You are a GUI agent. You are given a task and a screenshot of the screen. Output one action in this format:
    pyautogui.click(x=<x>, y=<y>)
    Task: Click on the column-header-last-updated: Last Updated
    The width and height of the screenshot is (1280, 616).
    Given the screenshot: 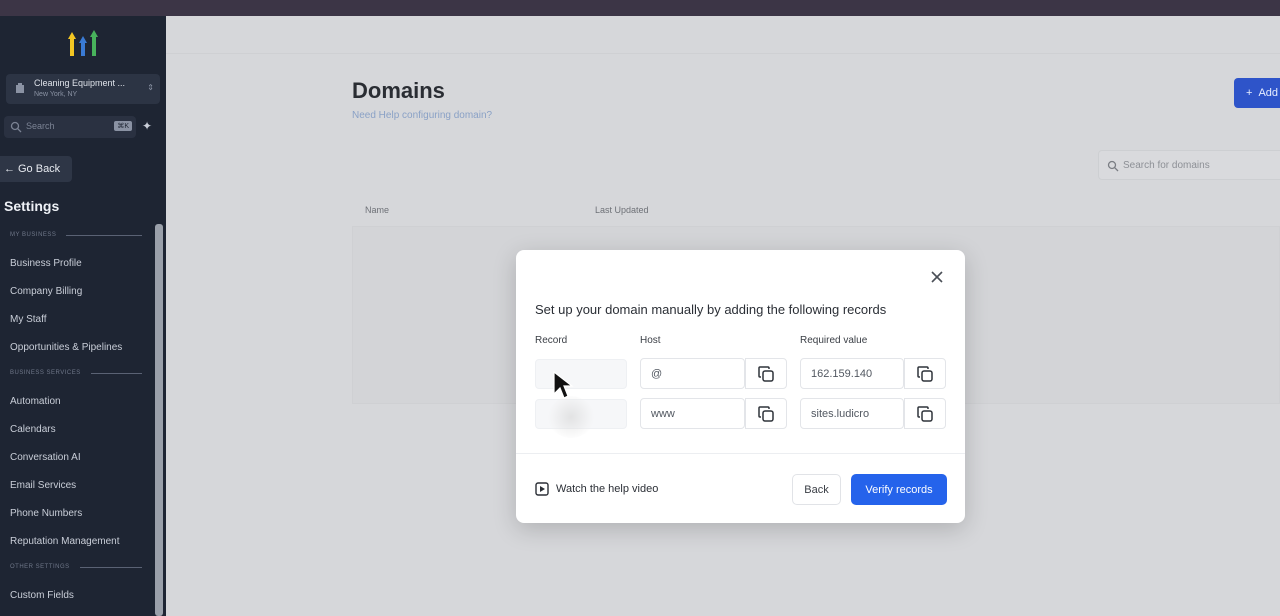 What is the action you would take?
    pyautogui.click(x=622, y=210)
    